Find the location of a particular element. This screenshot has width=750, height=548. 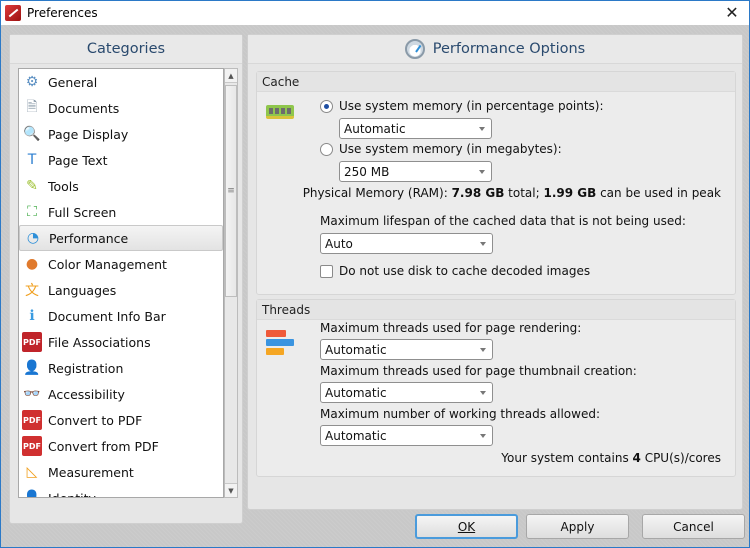

memory-chip-icon is located at coordinates (280, 112).